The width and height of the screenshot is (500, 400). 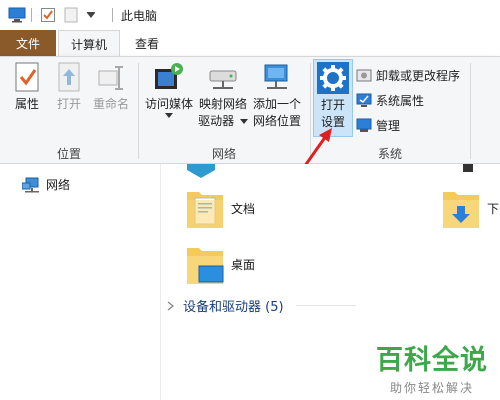 What do you see at coordinates (110, 78) in the screenshot?
I see `rename-icon` at bounding box center [110, 78].